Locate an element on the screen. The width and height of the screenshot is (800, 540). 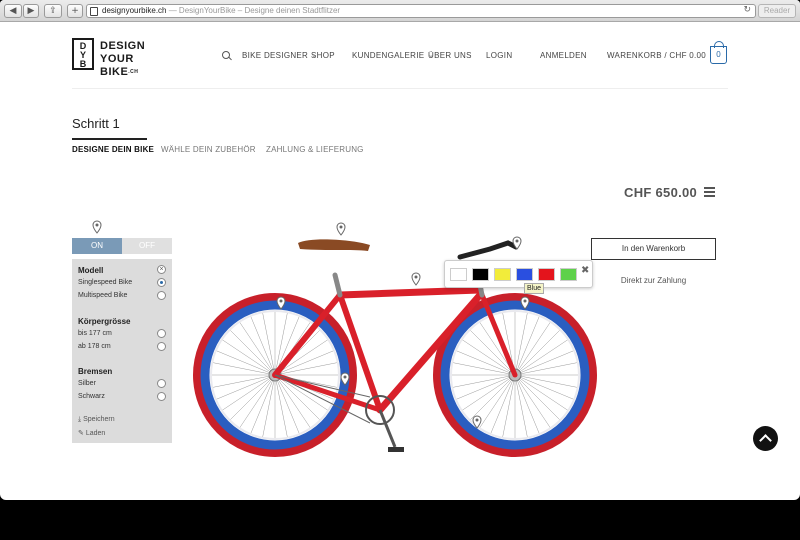
color-swatch-yellow is located at coordinates (502, 274).